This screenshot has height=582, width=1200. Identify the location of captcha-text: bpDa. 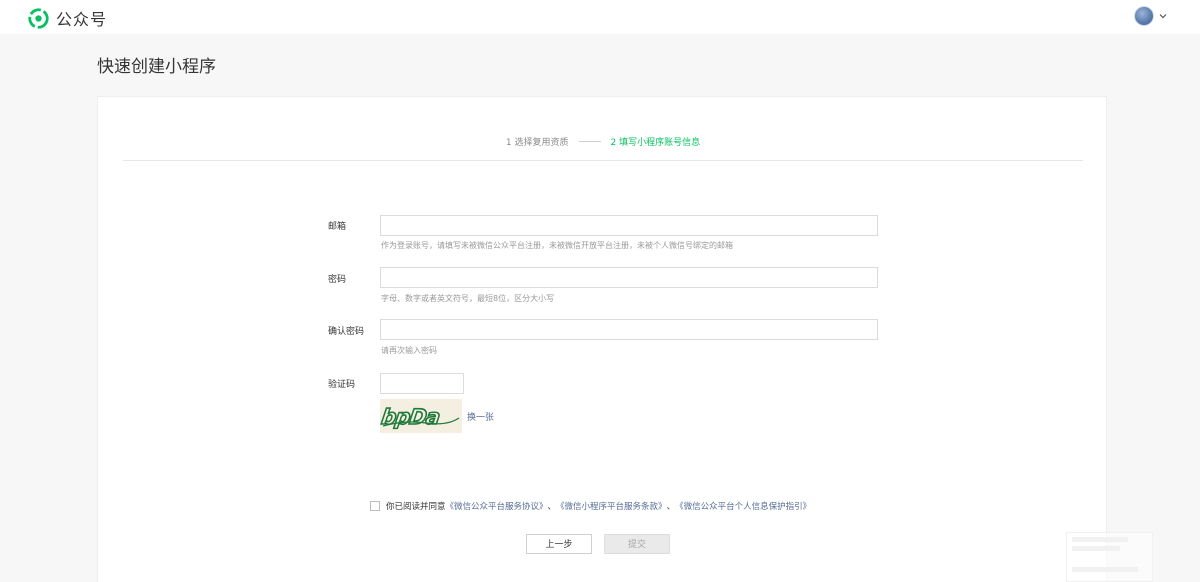
(410, 416).